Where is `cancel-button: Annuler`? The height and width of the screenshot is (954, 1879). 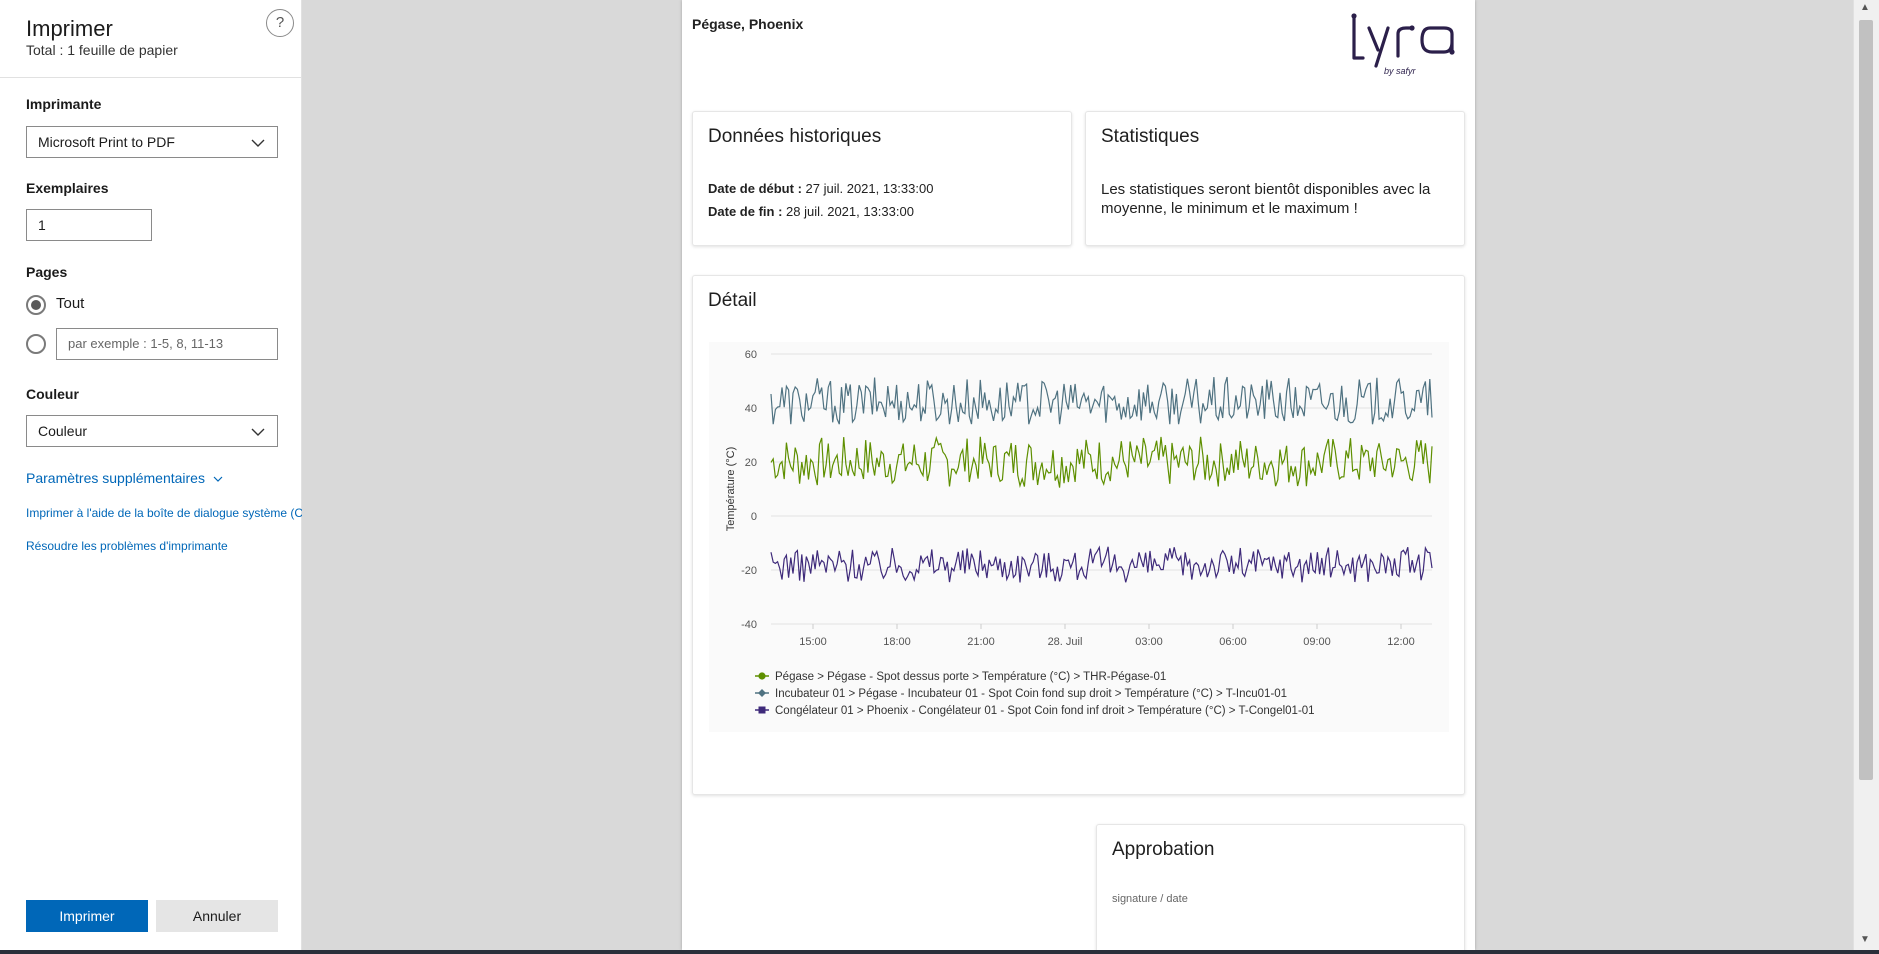 cancel-button: Annuler is located at coordinates (217, 916).